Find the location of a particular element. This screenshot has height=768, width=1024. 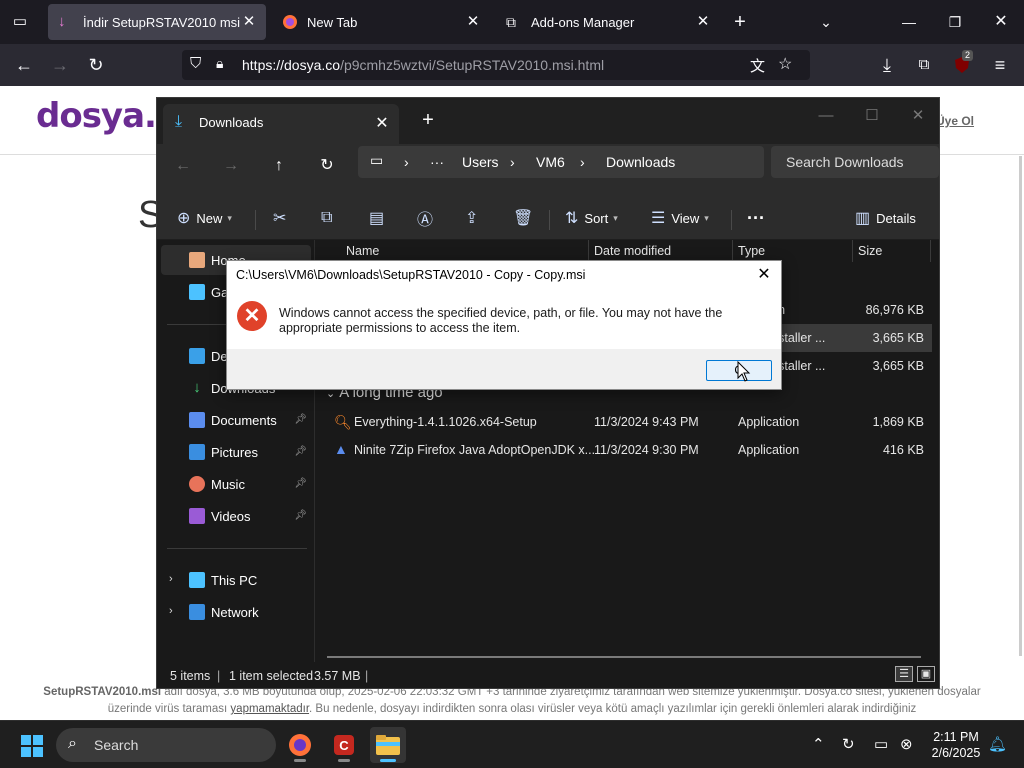

scissors-icon: ✂ is located at coordinates (280, 218).